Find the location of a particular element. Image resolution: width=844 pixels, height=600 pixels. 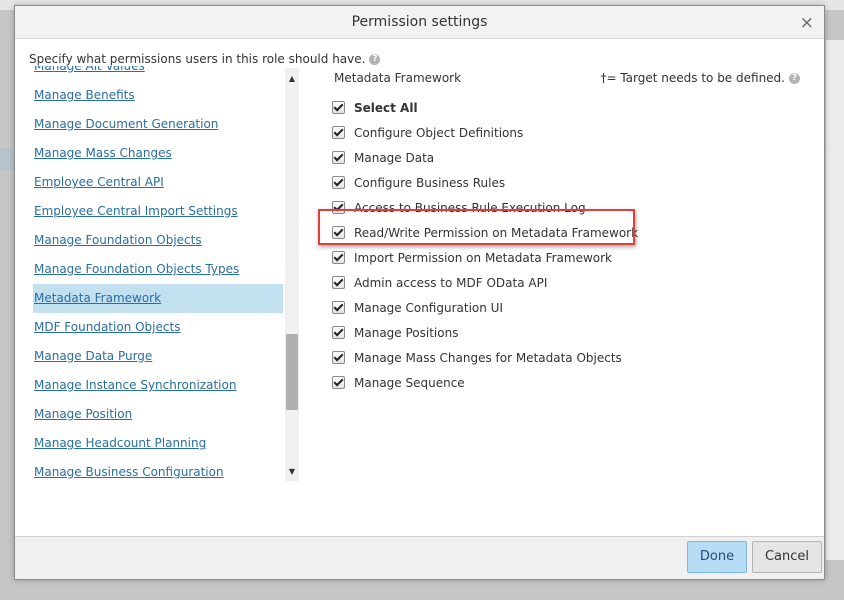

nav-item: Employee Central Import Settings is located at coordinates (158, 211).